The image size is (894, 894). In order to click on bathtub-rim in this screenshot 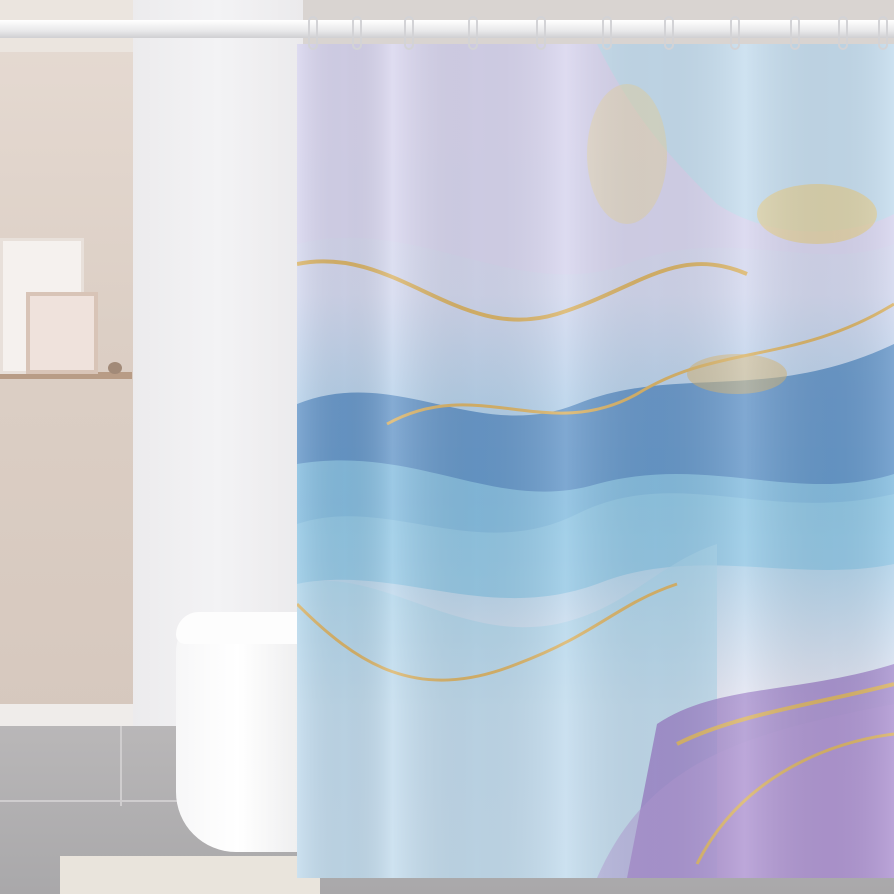, I will do `click(241, 628)`.